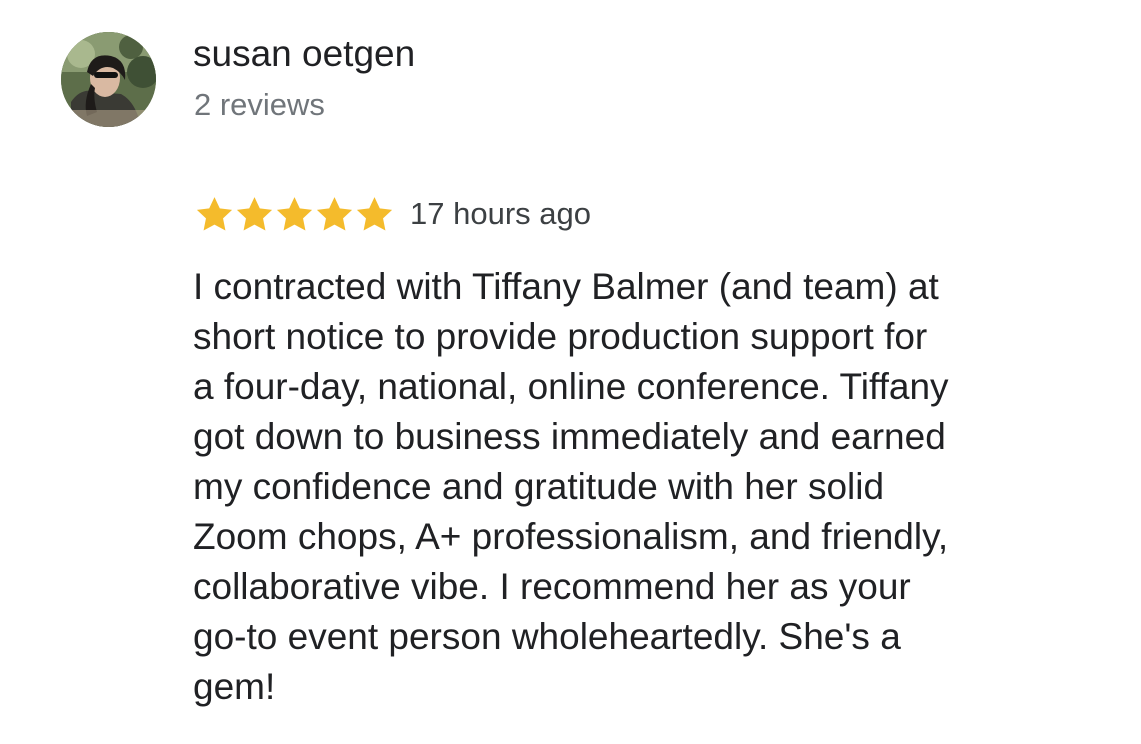 Image resolution: width=1141 pixels, height=744 pixels. Describe the element at coordinates (259, 104) in the screenshot. I see `reviewer-review-count: 2 reviews` at that location.